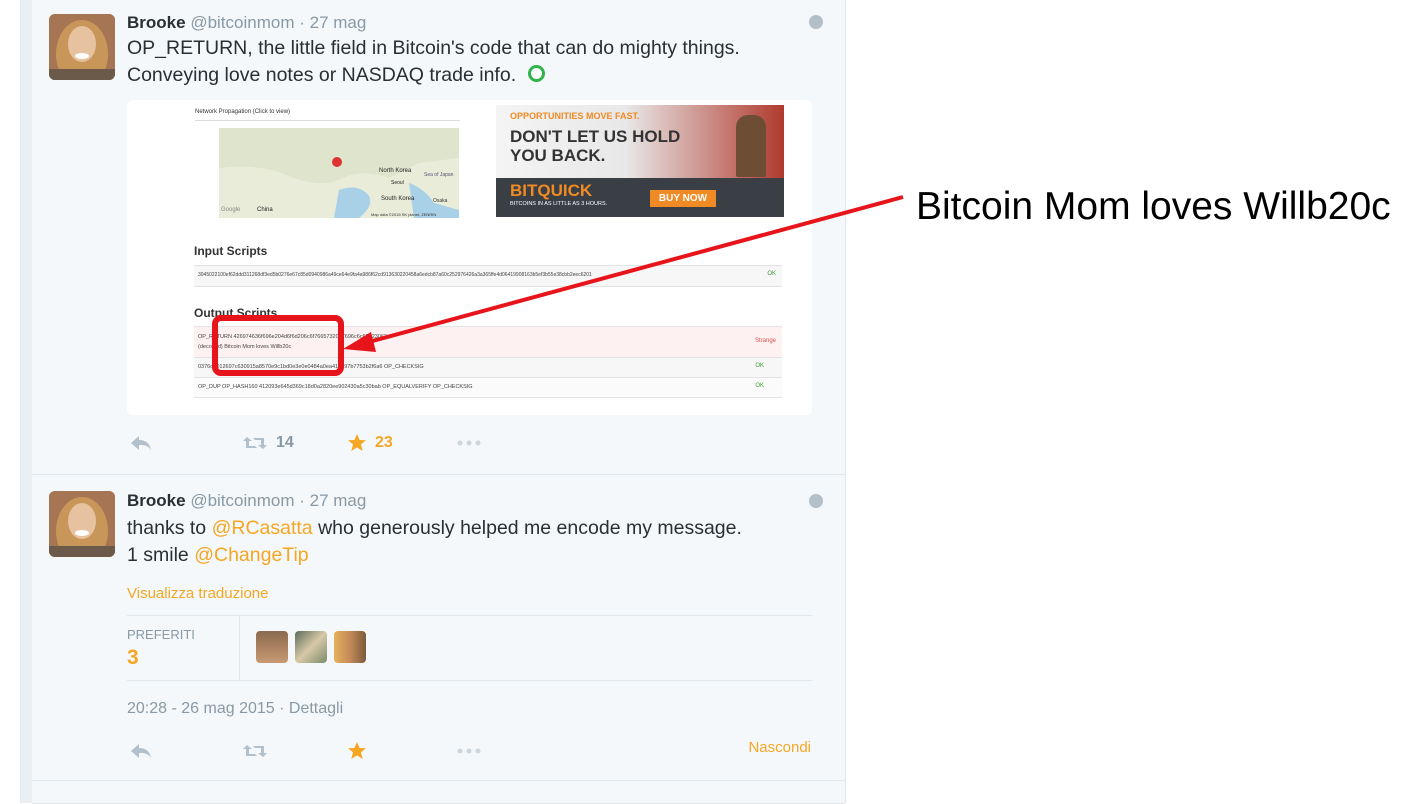  Describe the element at coordinates (236, 313) in the screenshot. I see `output-scripts-heading: Output Scripts` at that location.